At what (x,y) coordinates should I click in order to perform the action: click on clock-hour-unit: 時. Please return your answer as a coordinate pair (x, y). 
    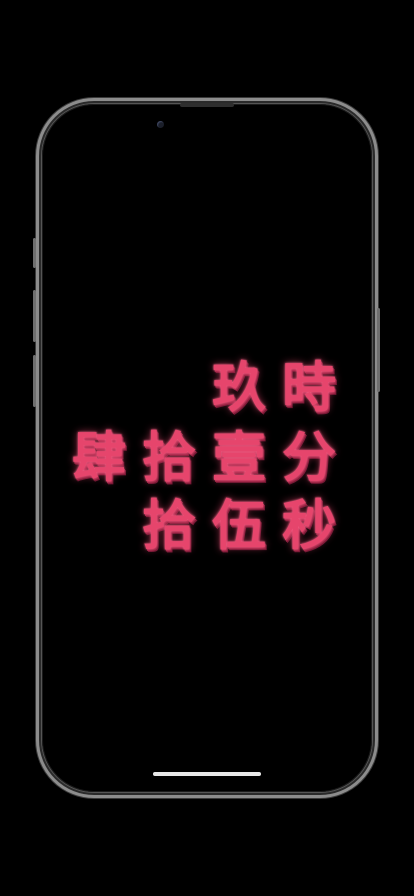
    Looking at the image, I should click on (309, 387).